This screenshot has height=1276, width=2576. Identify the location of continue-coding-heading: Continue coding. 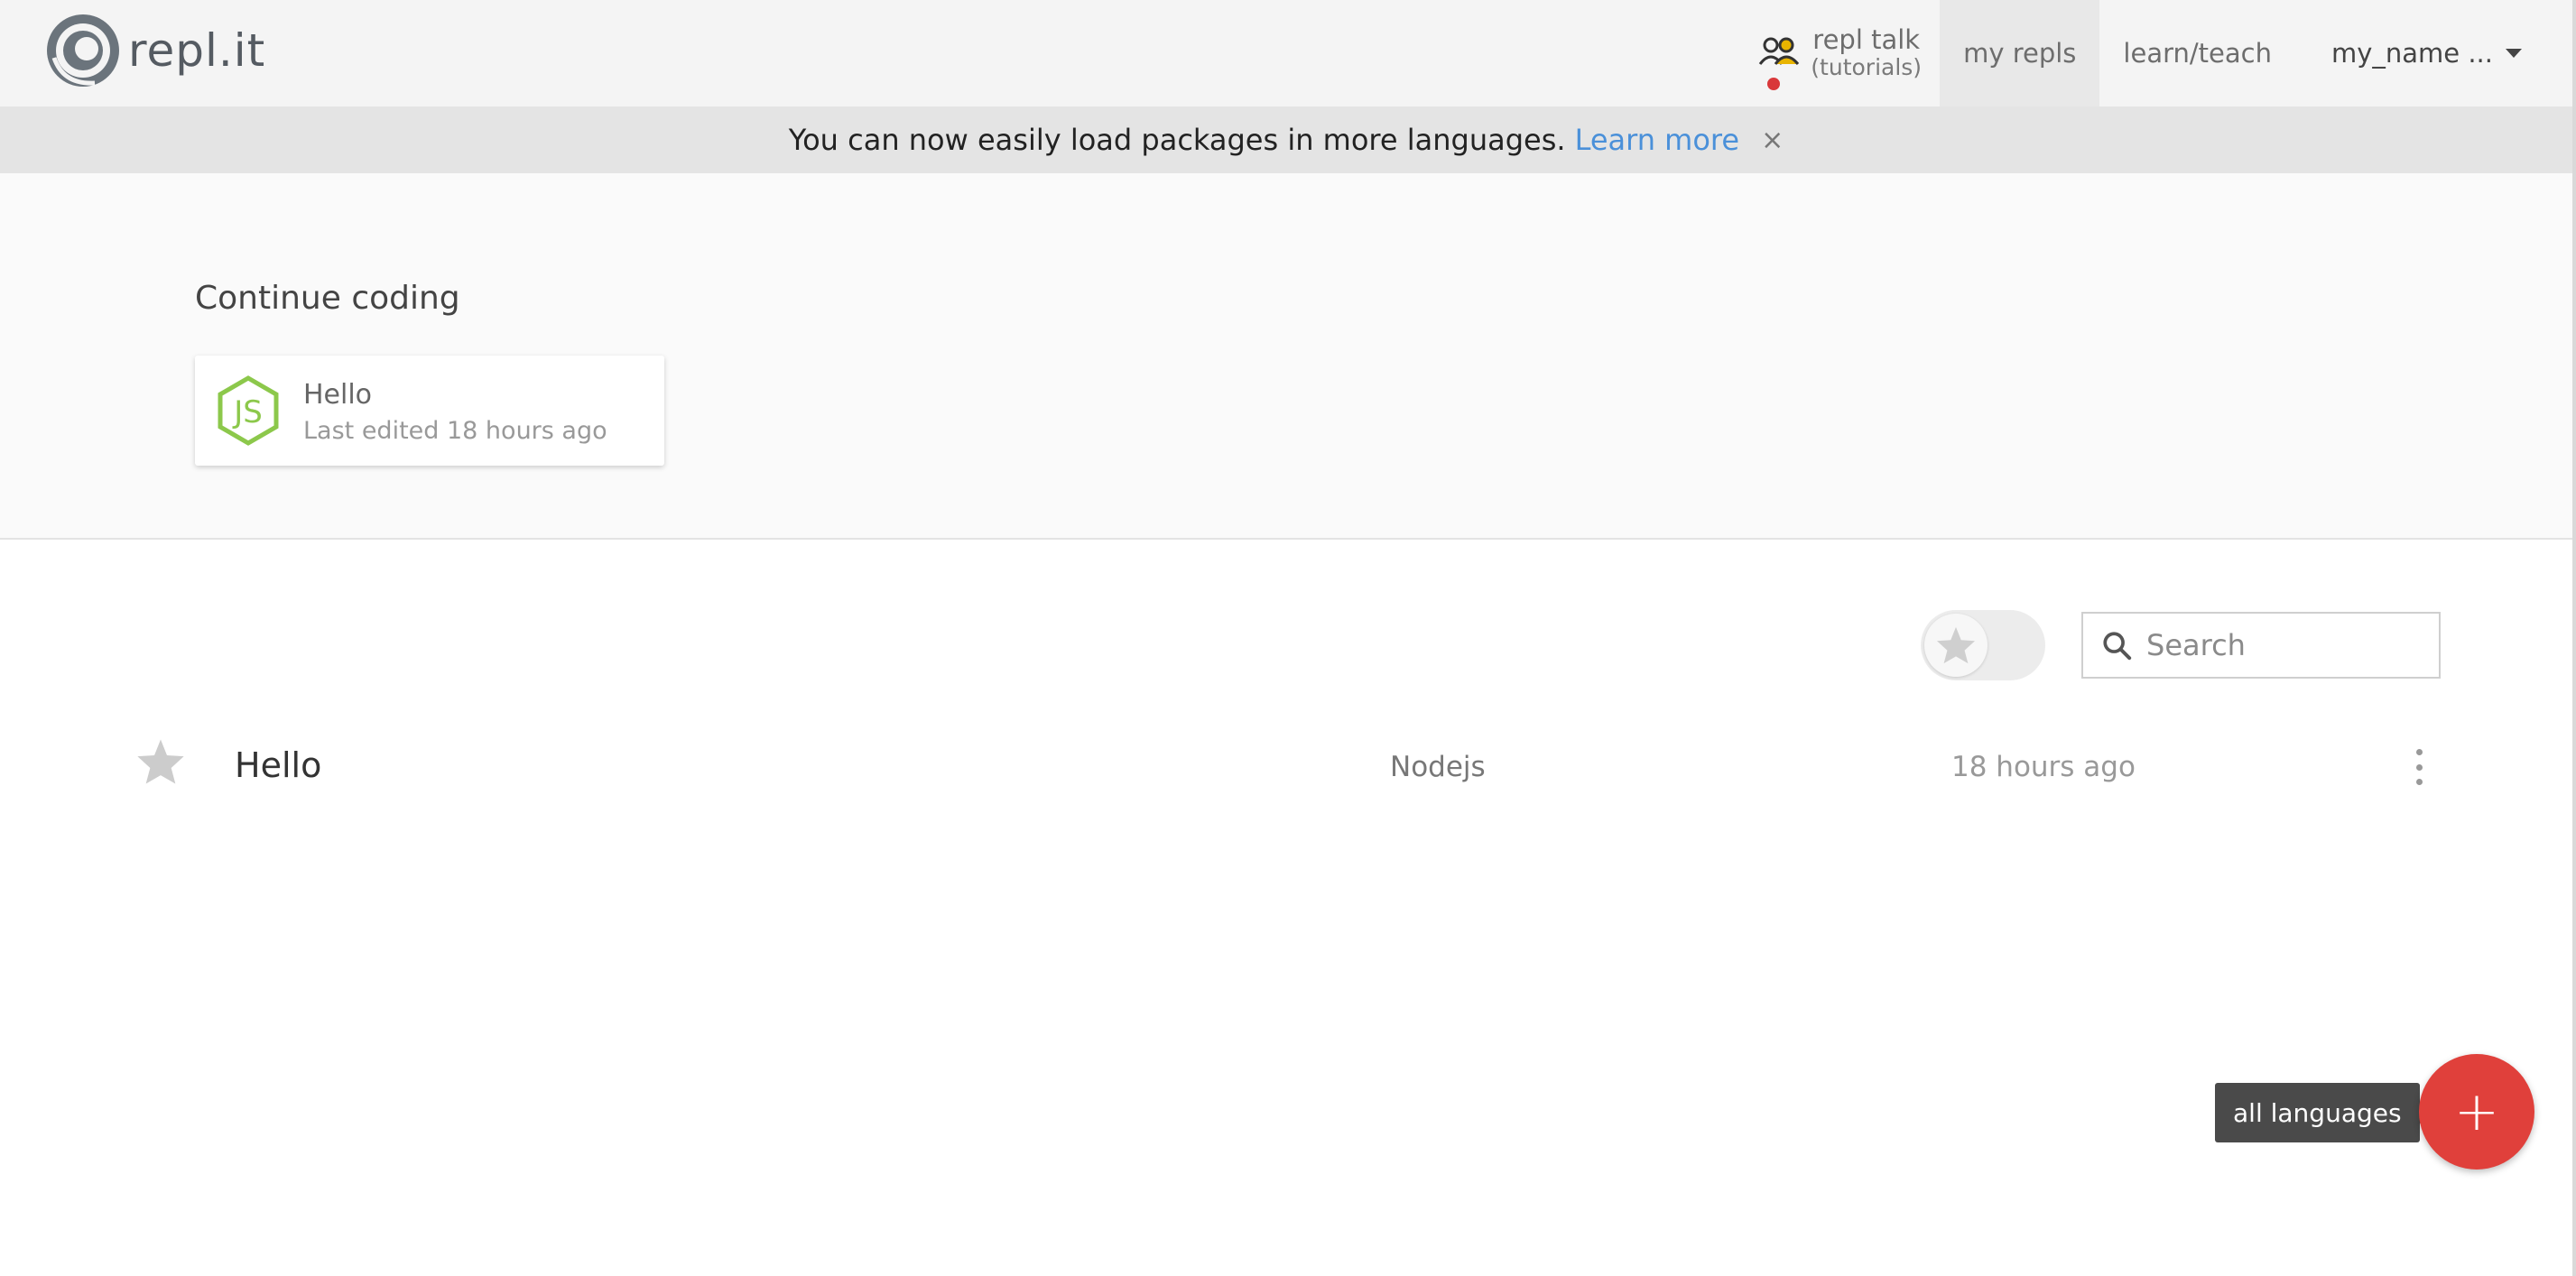
(327, 298).